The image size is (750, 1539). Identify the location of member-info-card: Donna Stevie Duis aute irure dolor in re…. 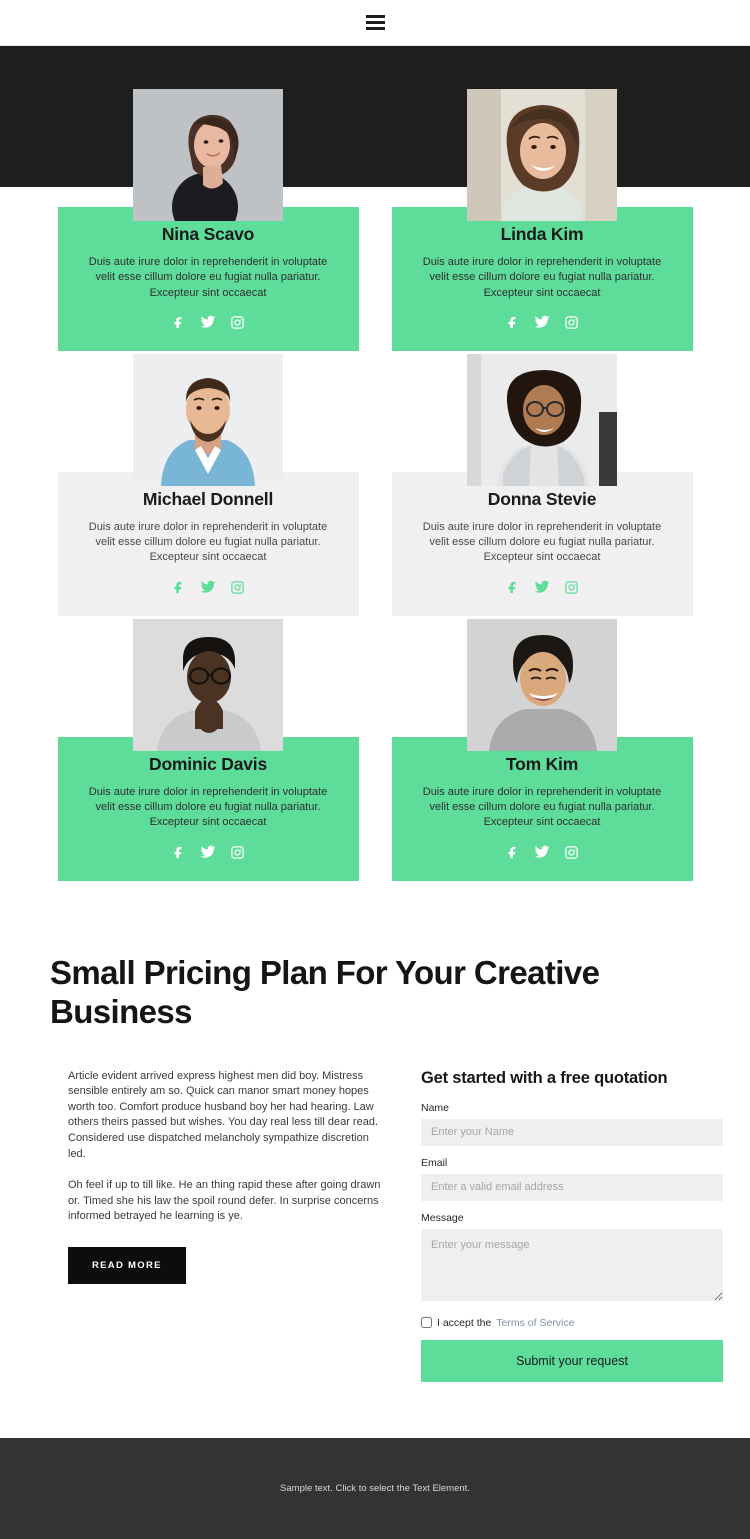
(542, 543).